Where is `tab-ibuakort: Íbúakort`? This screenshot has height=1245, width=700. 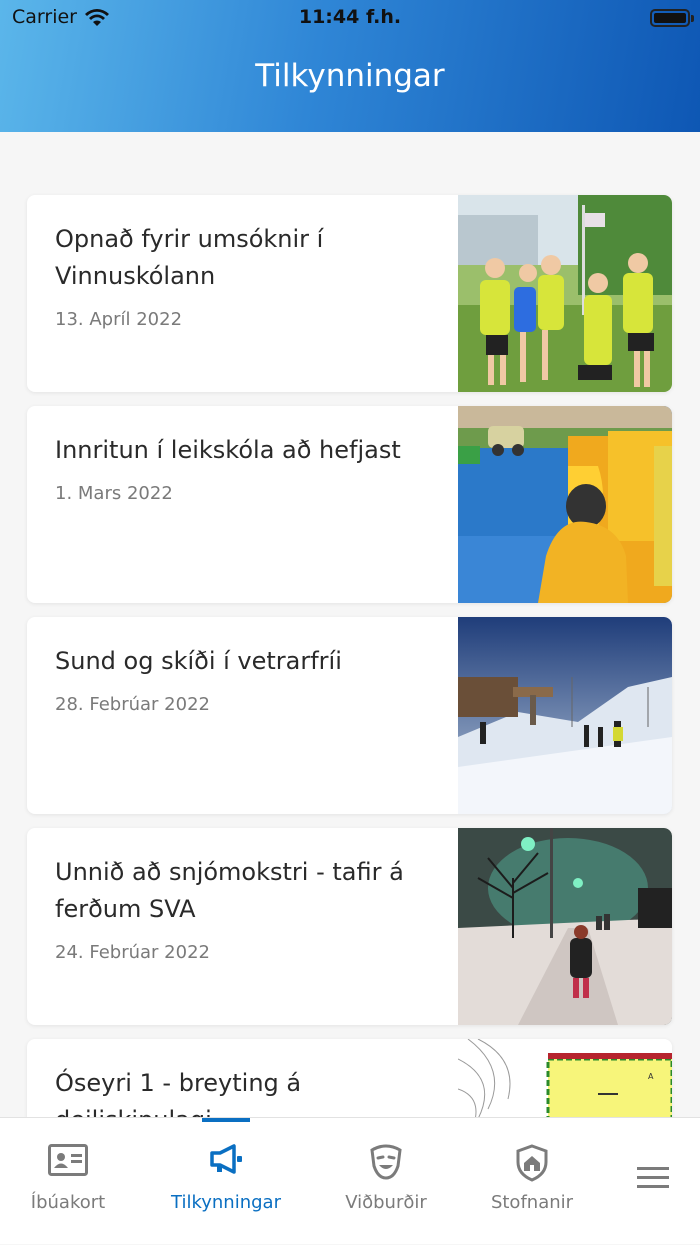
tab-ibuakort: Íbúakort is located at coordinates (68, 1181).